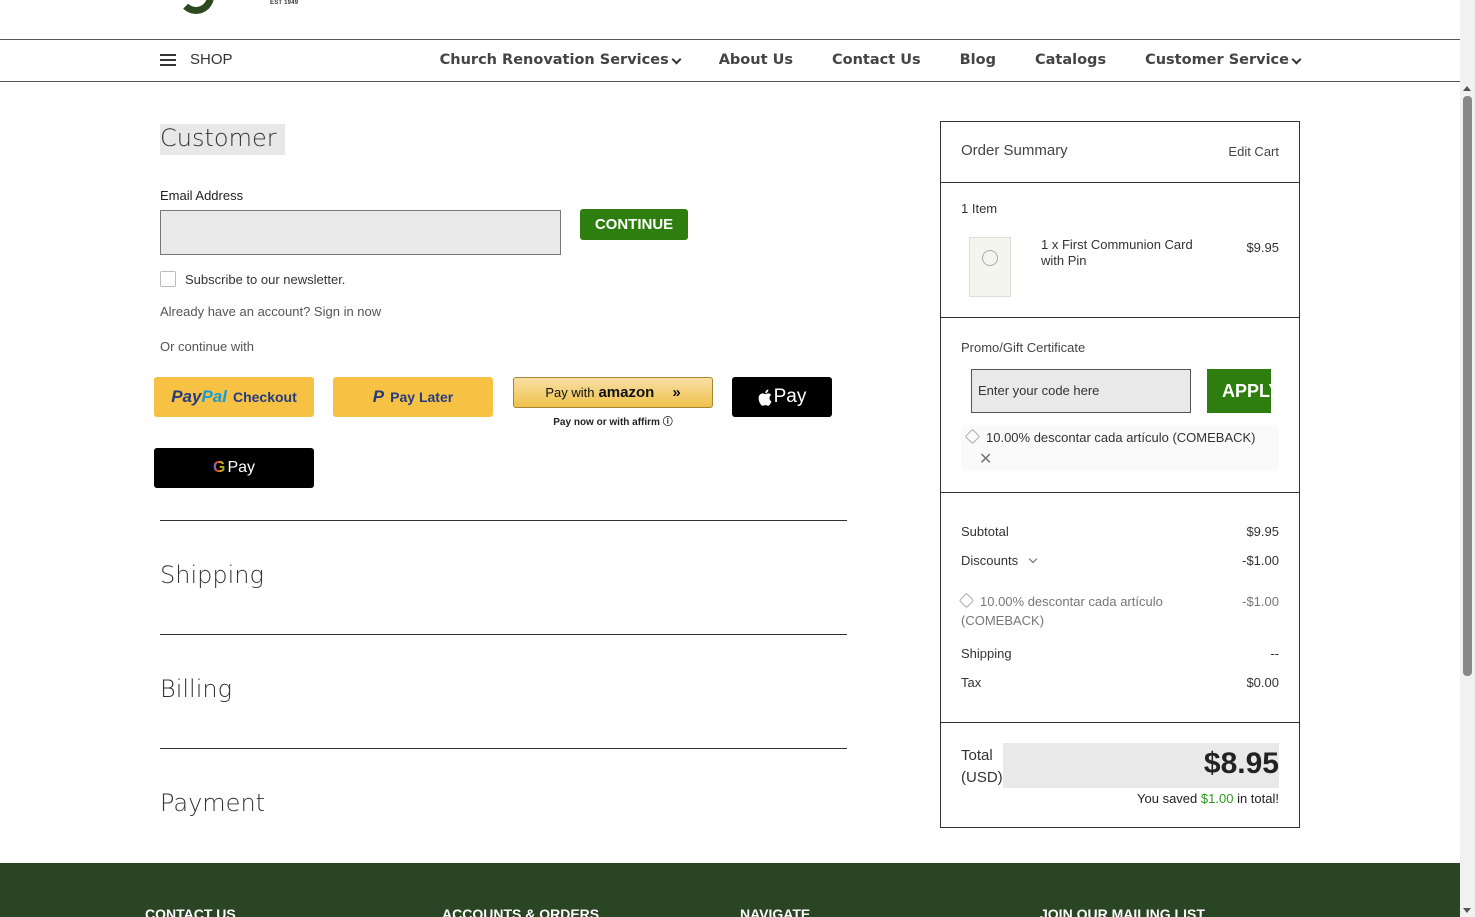  I want to click on discount-detail-value: -$1.00, so click(1260, 601).